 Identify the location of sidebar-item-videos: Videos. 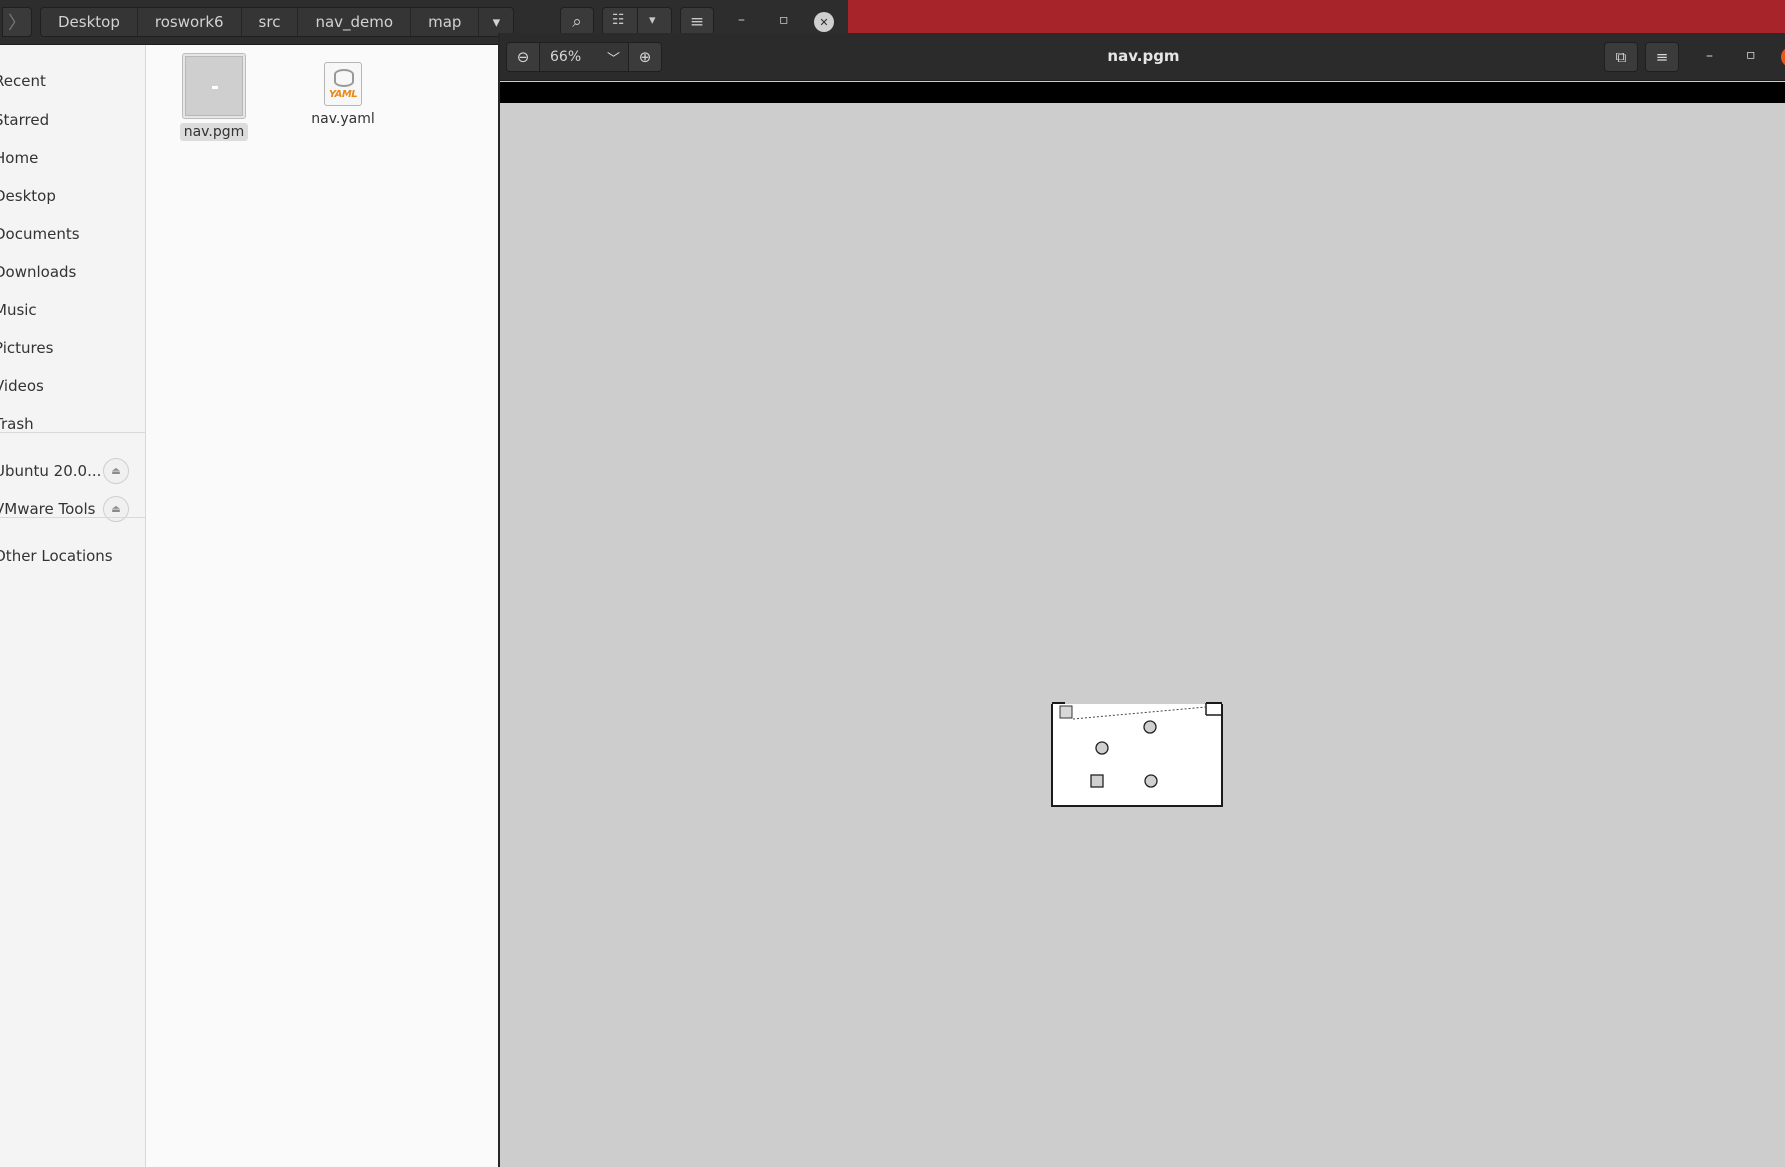
(72, 386).